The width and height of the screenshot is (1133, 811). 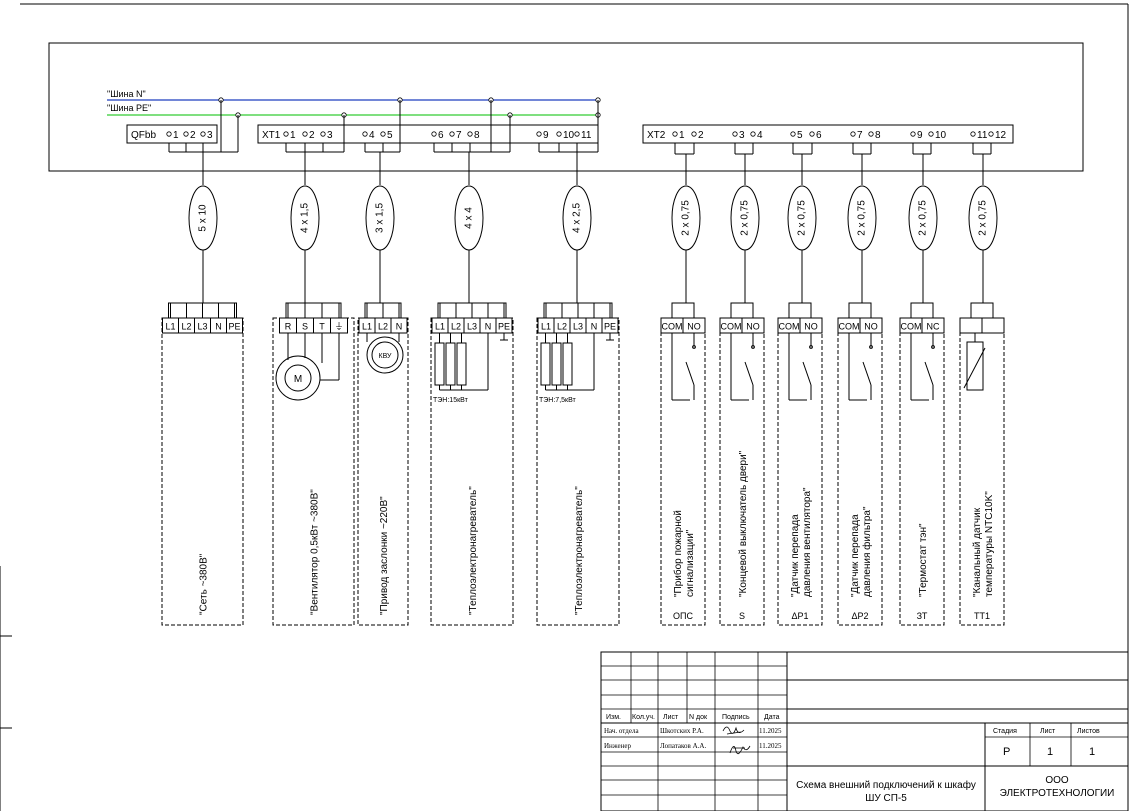 What do you see at coordinates (193, 135) in the screenshot?
I see `qf-pin-2: 2` at bounding box center [193, 135].